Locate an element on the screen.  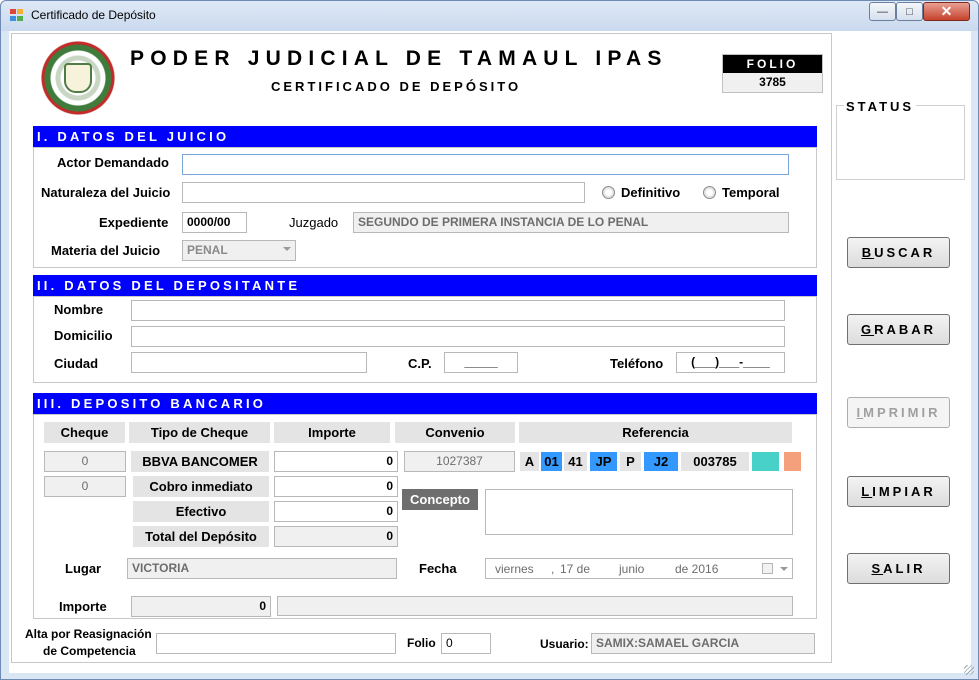
alta-reasignacion-input is located at coordinates (276, 643).